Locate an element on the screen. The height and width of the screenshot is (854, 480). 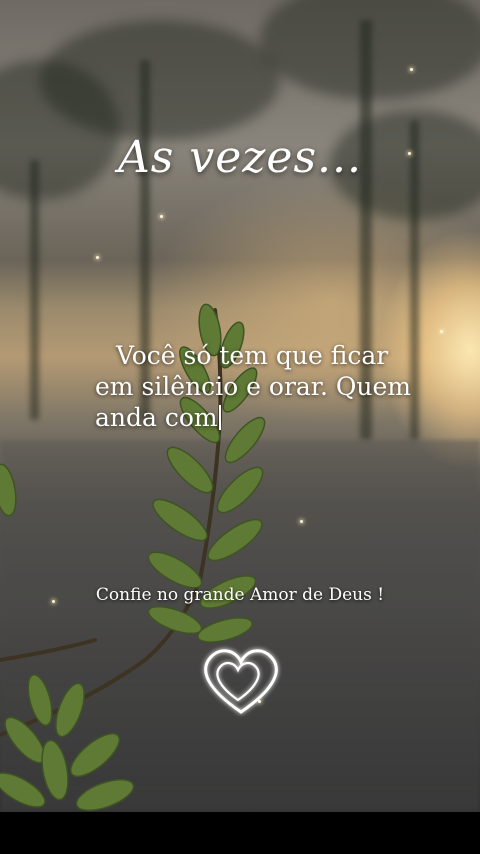
bottom-bar is located at coordinates (240, 833).